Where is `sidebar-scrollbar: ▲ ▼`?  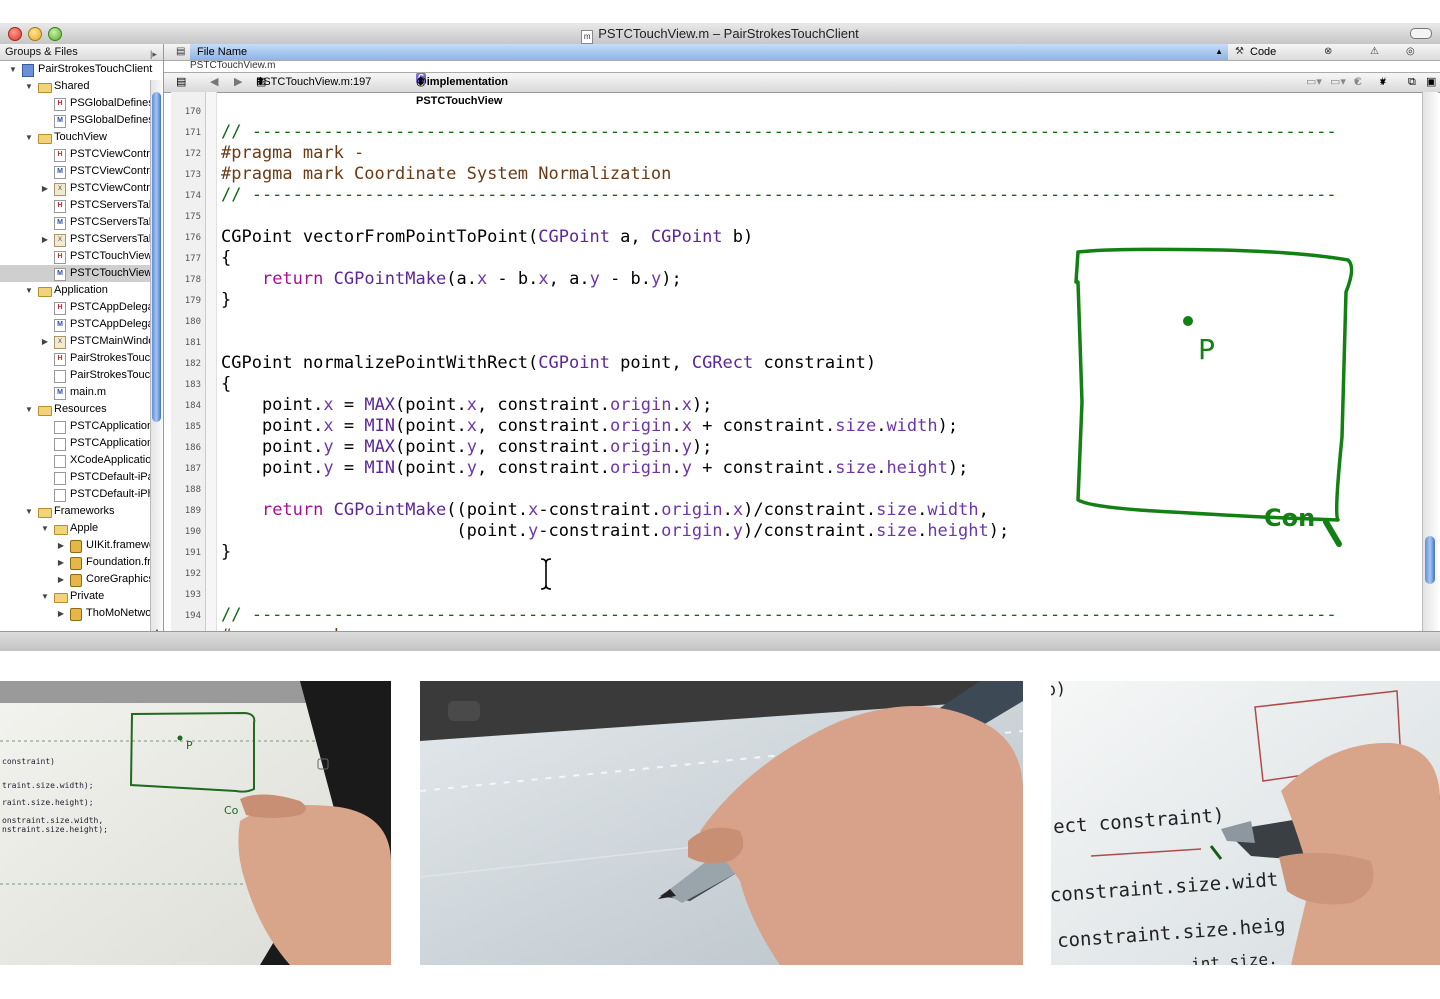
sidebar-scrollbar: ▲ ▼ is located at coordinates (156, 365).